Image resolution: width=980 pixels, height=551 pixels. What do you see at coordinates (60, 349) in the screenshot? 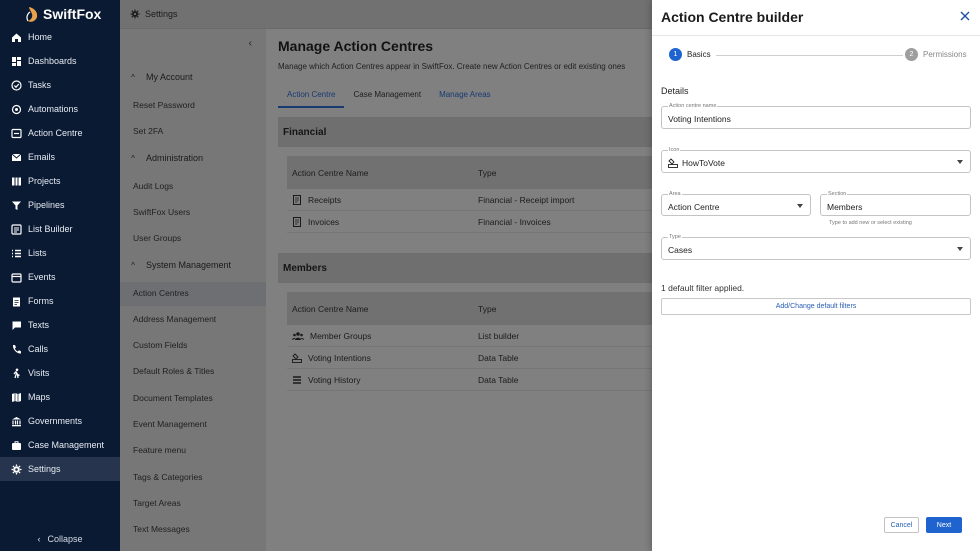
I see `sidebar-item-calls: Calls` at bounding box center [60, 349].